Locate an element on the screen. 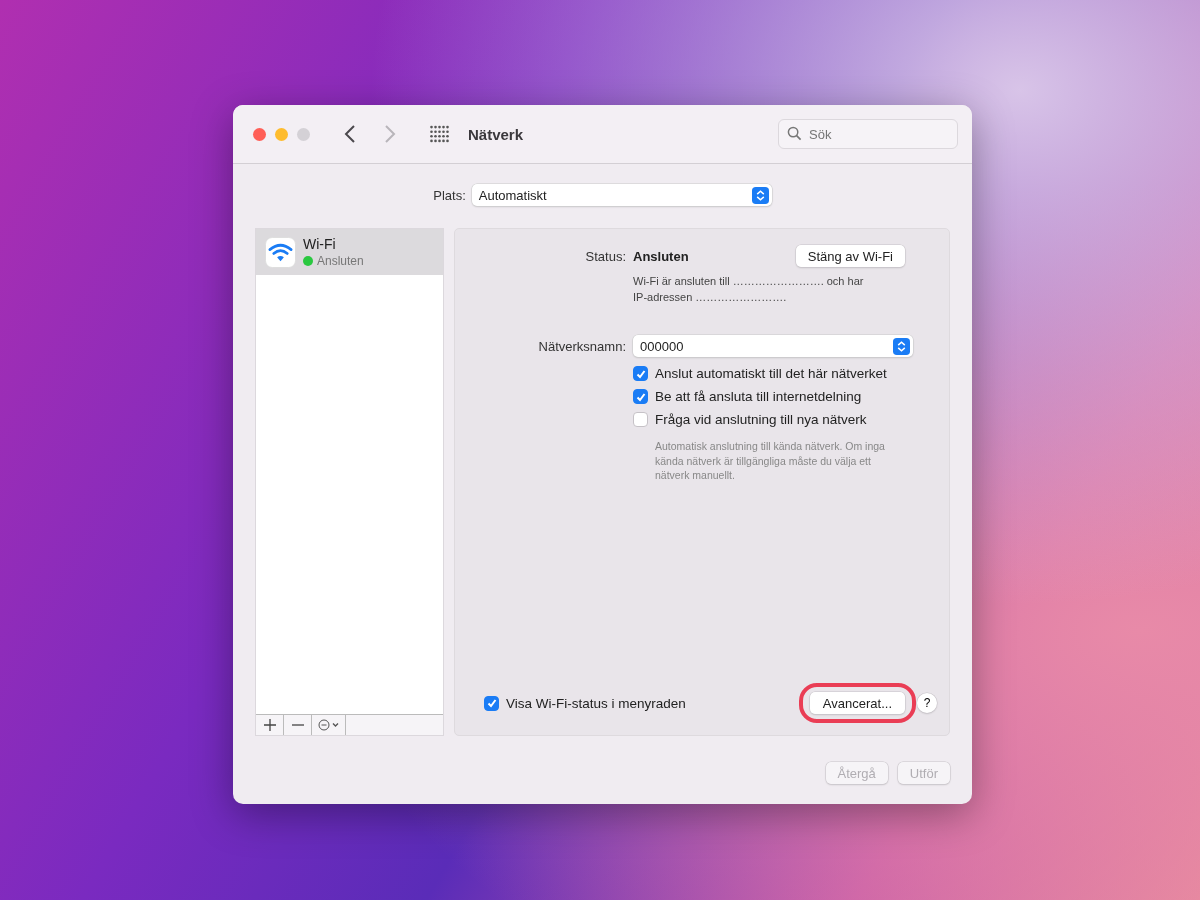 The image size is (1200, 900). turn-off-wifi-button: Stäng av Wi-Fi is located at coordinates (850, 256).